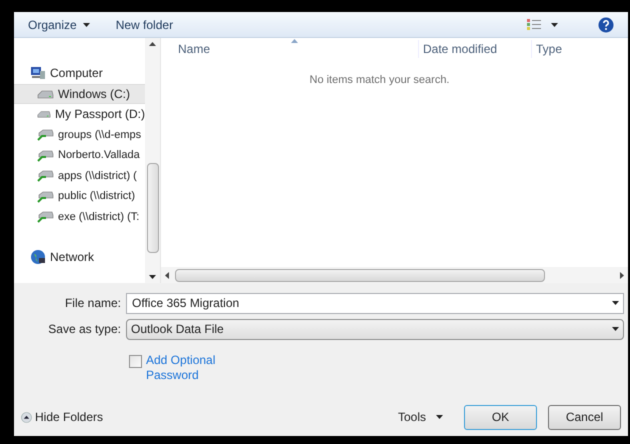 This screenshot has height=444, width=630. Describe the element at coordinates (474, 49) in the screenshot. I see `column-header: Date modified` at that location.